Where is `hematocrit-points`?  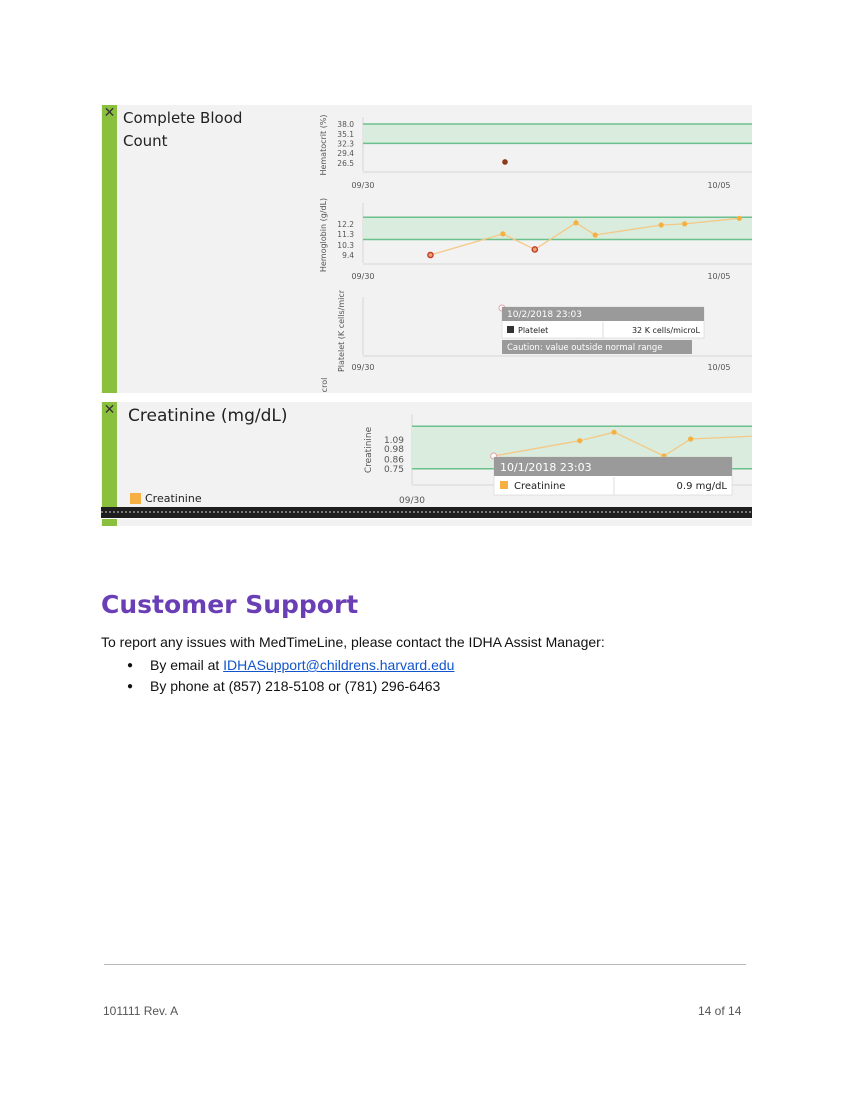
hematocrit-points is located at coordinates (505, 162).